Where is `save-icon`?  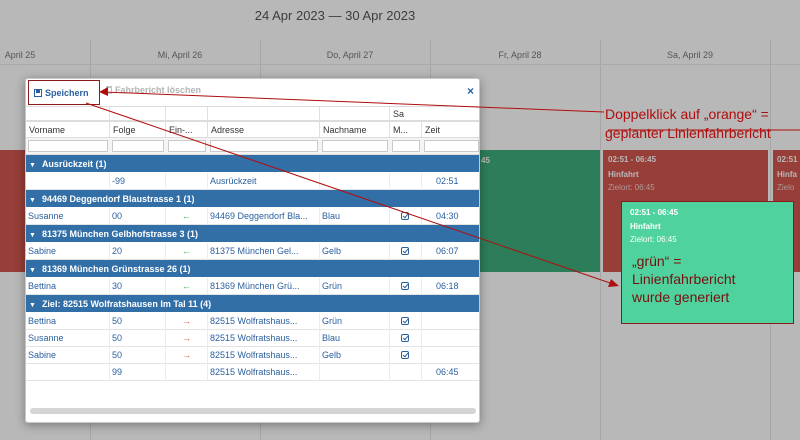 save-icon is located at coordinates (38, 92).